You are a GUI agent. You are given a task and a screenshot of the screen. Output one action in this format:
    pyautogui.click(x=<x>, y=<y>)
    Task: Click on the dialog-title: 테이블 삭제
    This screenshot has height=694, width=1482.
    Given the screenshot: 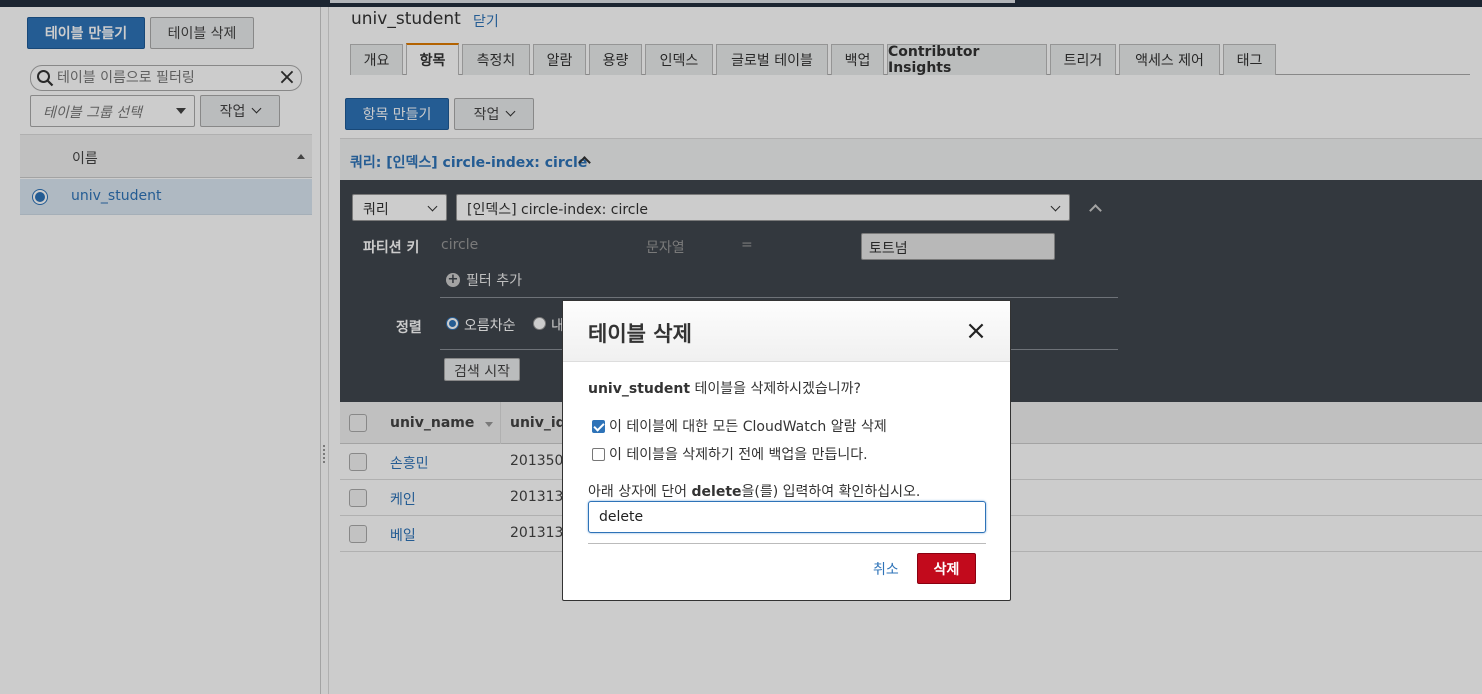 What is the action you would take?
    pyautogui.click(x=640, y=334)
    